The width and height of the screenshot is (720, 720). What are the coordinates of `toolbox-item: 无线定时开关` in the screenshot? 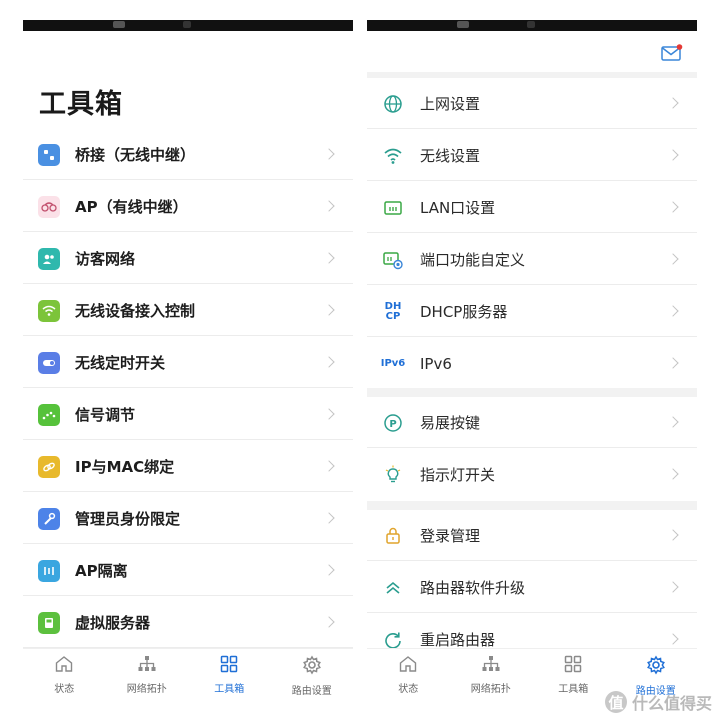 It's located at (188, 362).